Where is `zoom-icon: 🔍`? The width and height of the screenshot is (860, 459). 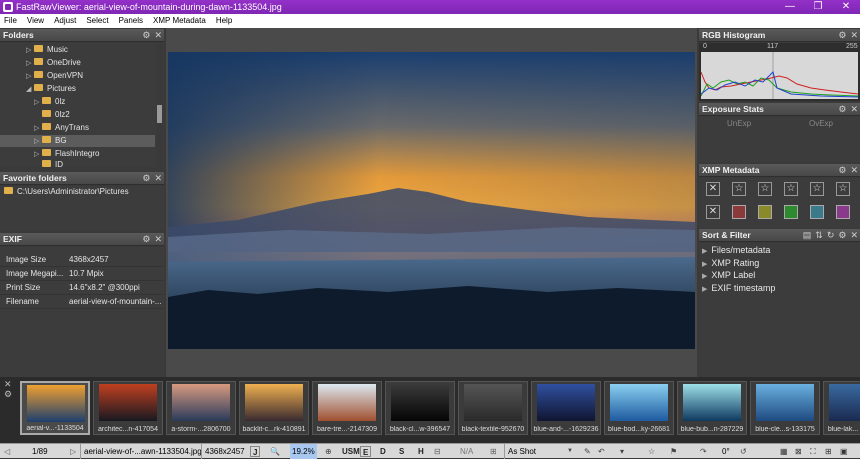 zoom-icon: 🔍 is located at coordinates (275, 451).